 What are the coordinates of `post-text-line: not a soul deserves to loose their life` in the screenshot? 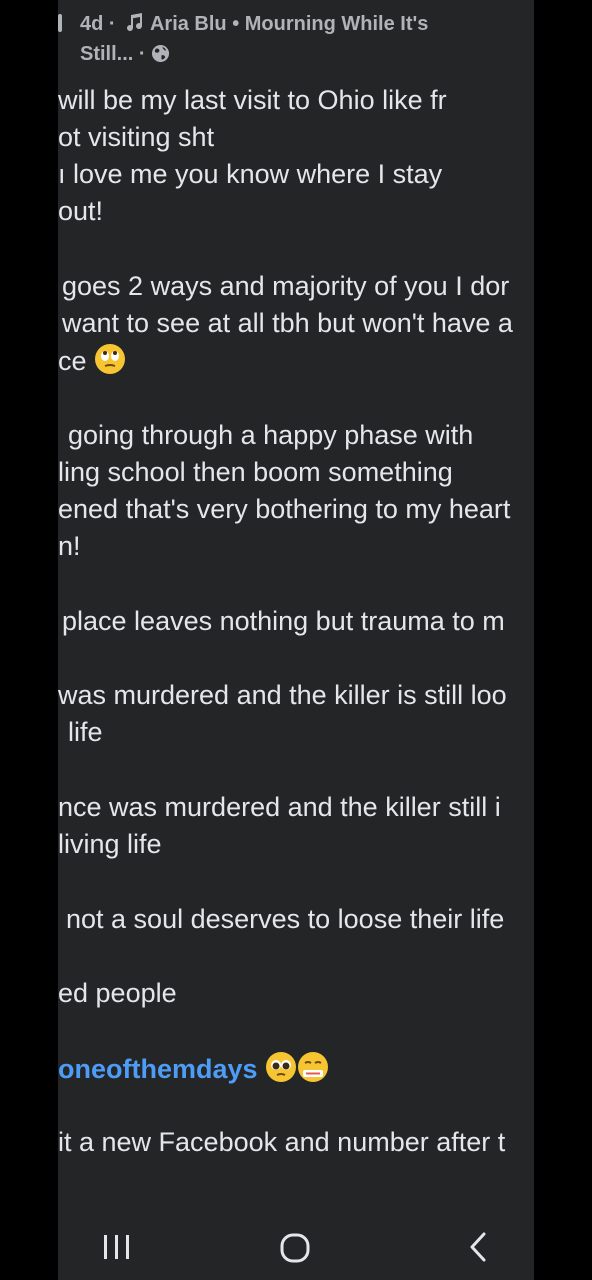 It's located at (285, 919).